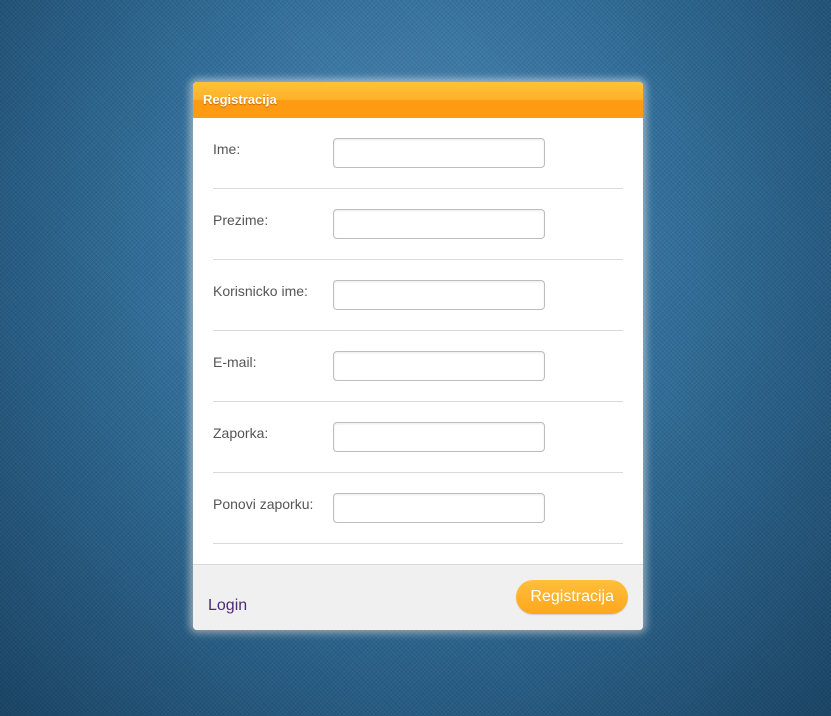  What do you see at coordinates (439, 153) in the screenshot?
I see `first-name-input` at bounding box center [439, 153].